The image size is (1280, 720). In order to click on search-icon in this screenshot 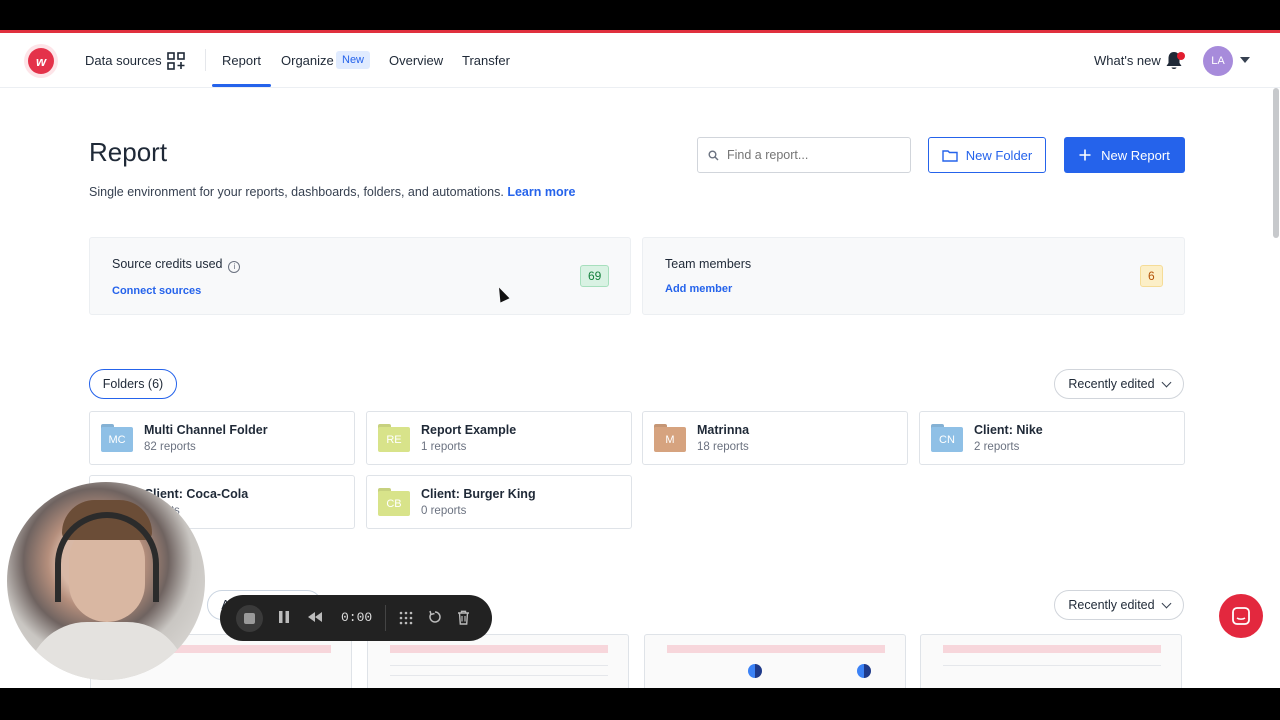, I will do `click(713, 155)`.